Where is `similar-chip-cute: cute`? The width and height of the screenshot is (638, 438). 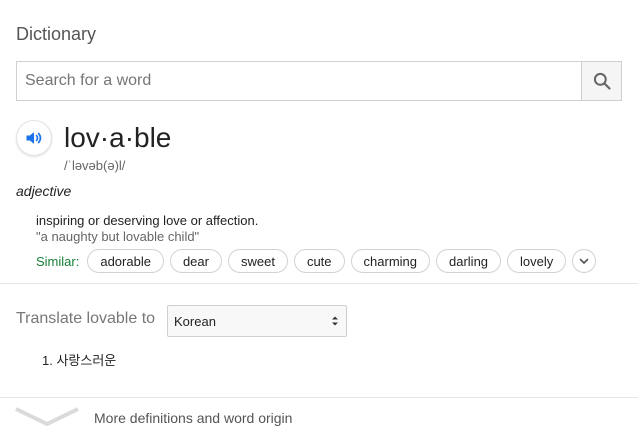
similar-chip-cute: cute is located at coordinates (319, 261).